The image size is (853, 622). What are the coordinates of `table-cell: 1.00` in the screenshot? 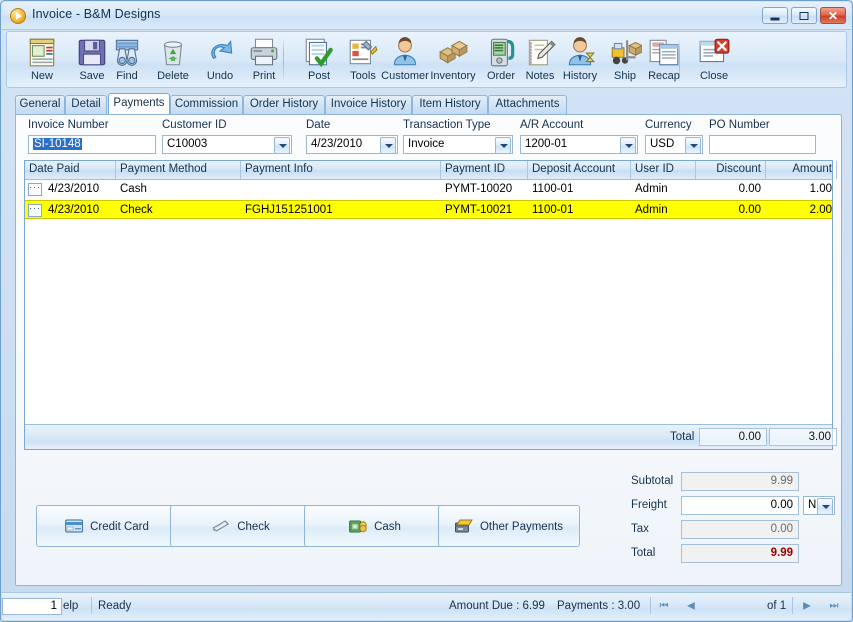 It's located at (801, 189).